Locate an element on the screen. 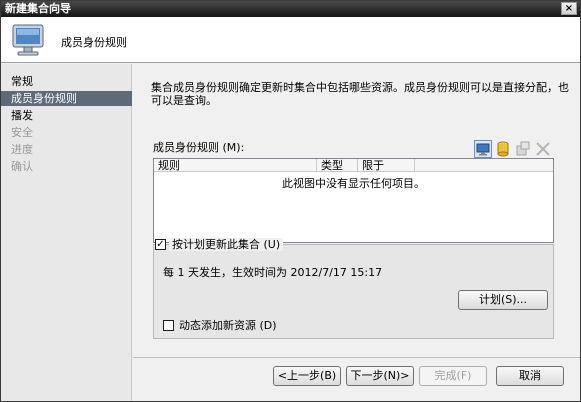  delete-icon is located at coordinates (543, 149).